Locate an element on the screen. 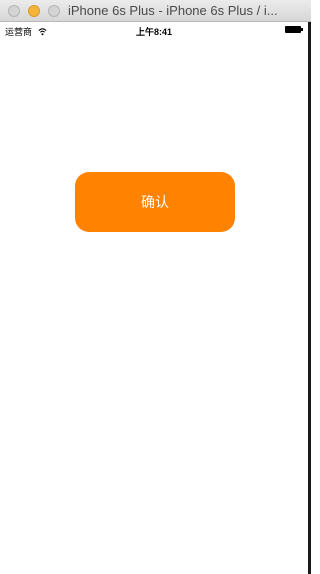 The image size is (320, 574). minimize-window-icon is located at coordinates (34, 11).